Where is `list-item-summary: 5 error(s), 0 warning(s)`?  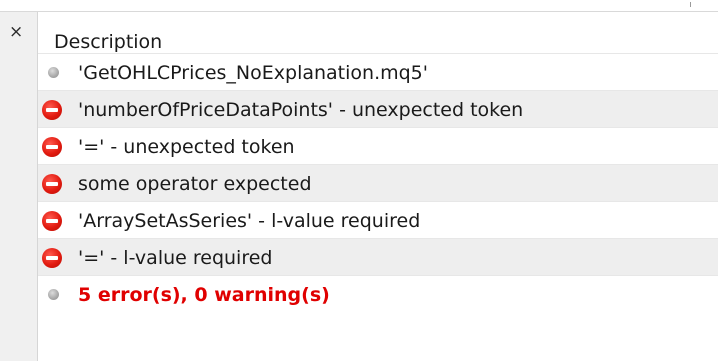
list-item-summary: 5 error(s), 0 warning(s) is located at coordinates (378, 294).